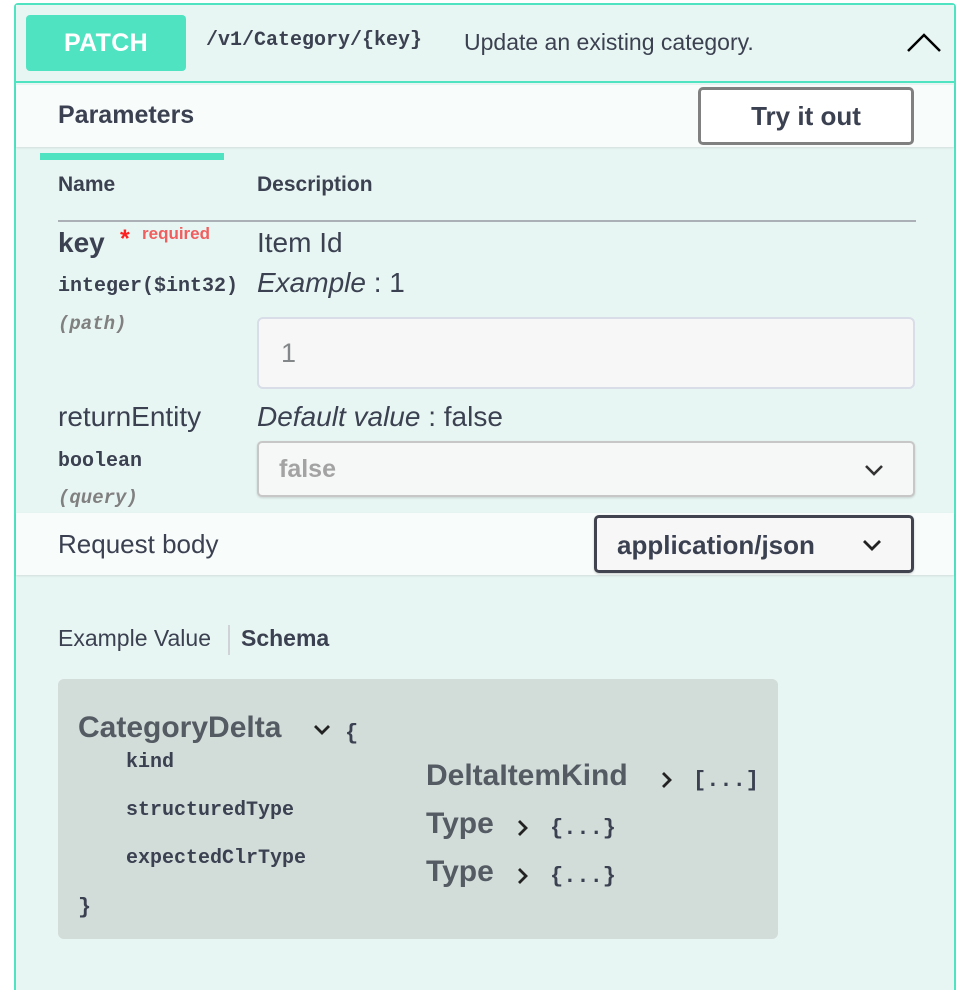 This screenshot has width=972, height=990. What do you see at coordinates (210, 810) in the screenshot?
I see `property-name: structuredType` at bounding box center [210, 810].